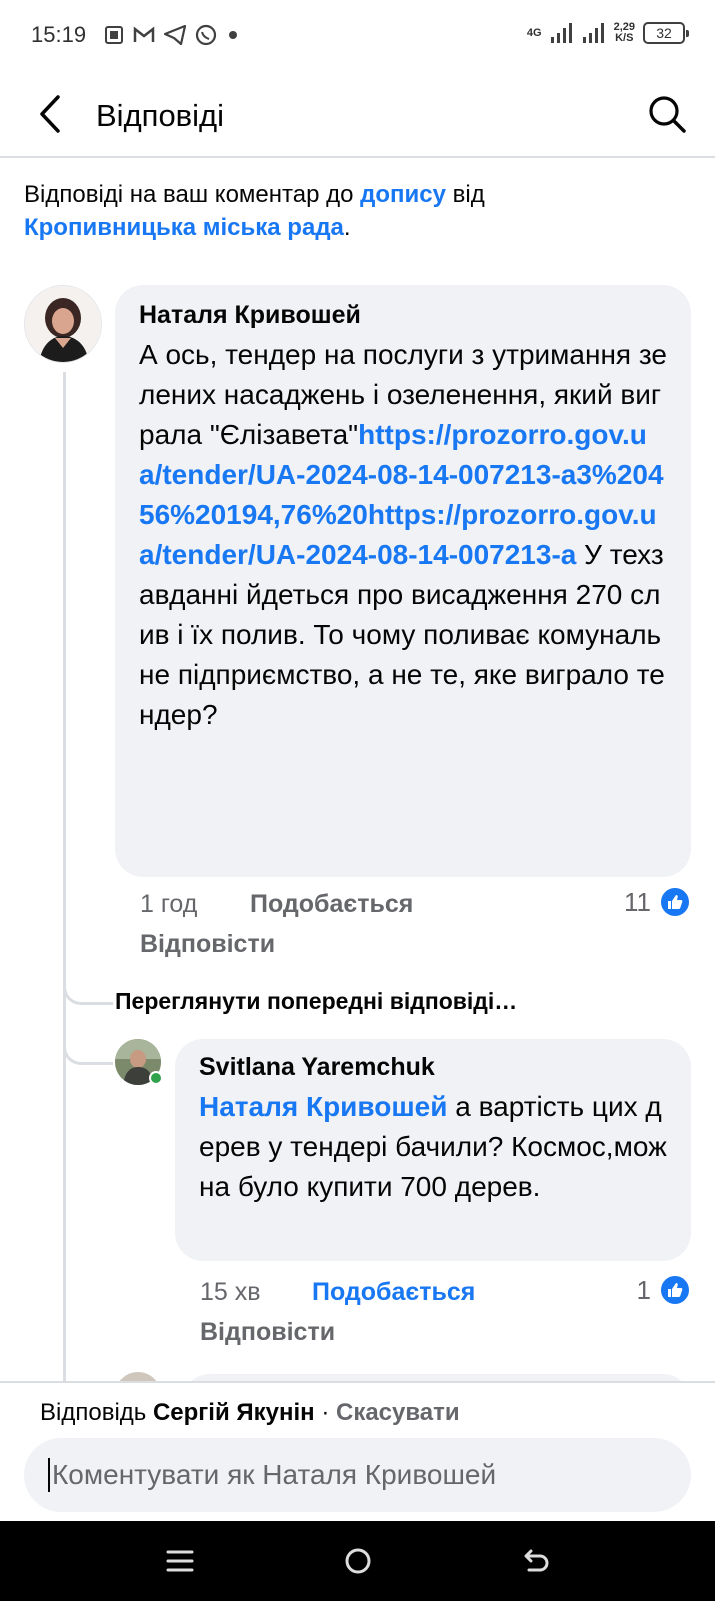 Image resolution: width=715 pixels, height=1601 pixels. What do you see at coordinates (64, 877) in the screenshot?
I see `thread-line` at bounding box center [64, 877].